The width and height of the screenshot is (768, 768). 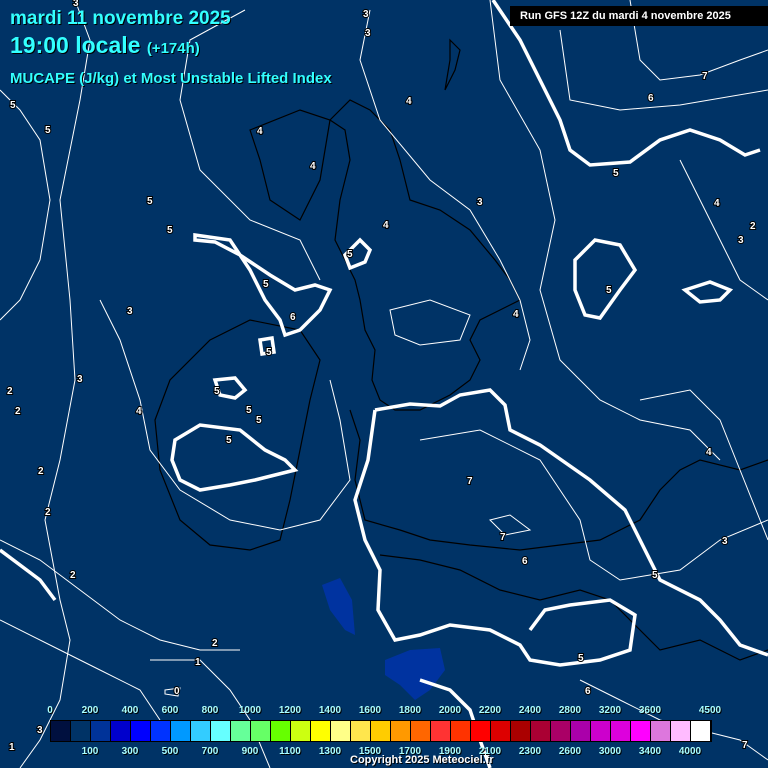 I want to click on scale-label-bottom: 900, so click(x=250, y=751).